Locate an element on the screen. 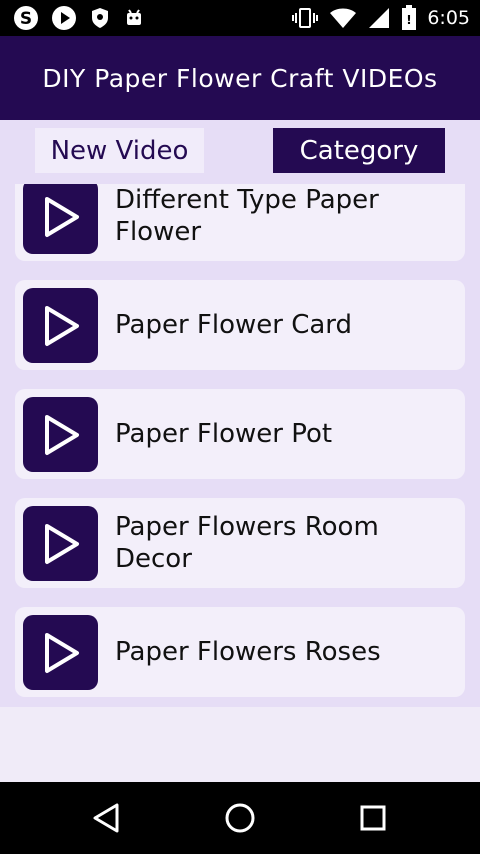  app-title: DIY Paper Flower Craft VIDEOs is located at coordinates (240, 78).